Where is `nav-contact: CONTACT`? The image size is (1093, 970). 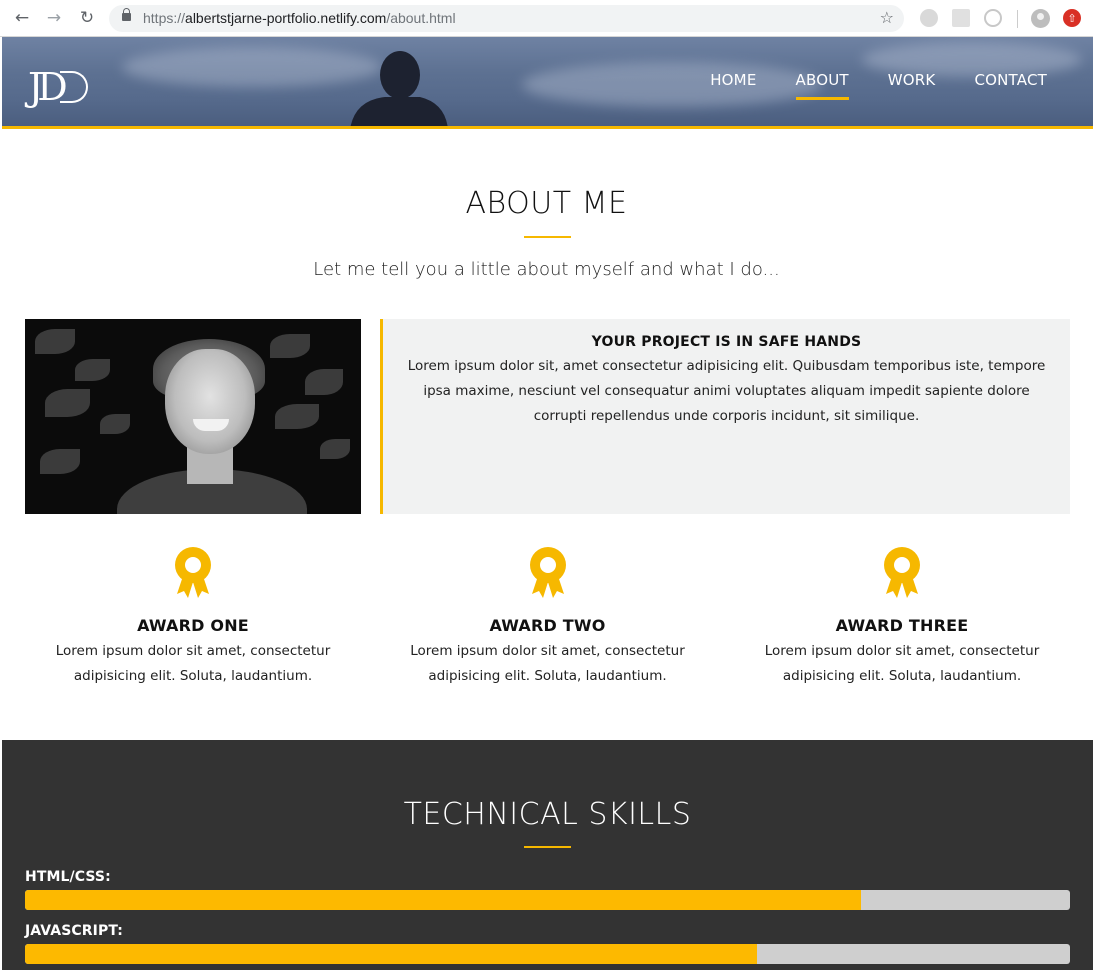 nav-contact: CONTACT is located at coordinates (1010, 80).